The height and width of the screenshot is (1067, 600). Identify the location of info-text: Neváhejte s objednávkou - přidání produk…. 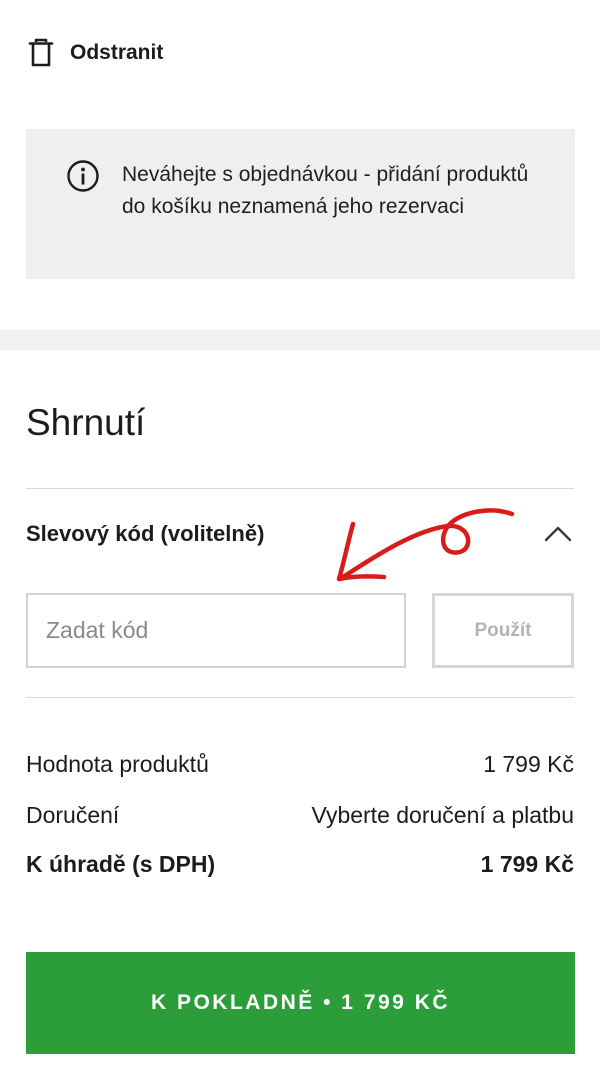
(325, 190).